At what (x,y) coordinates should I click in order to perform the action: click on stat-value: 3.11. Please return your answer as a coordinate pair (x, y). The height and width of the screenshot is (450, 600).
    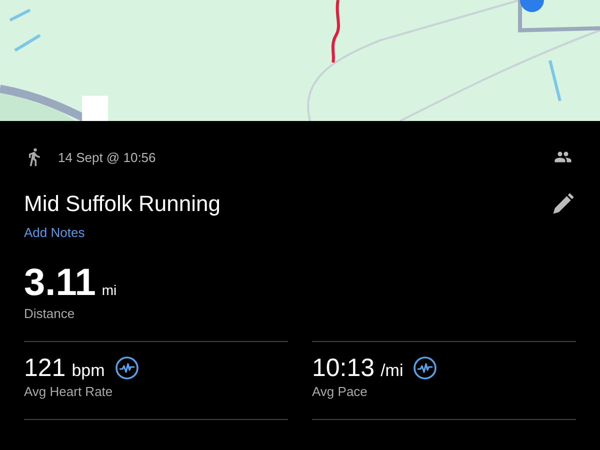
    Looking at the image, I should click on (60, 283).